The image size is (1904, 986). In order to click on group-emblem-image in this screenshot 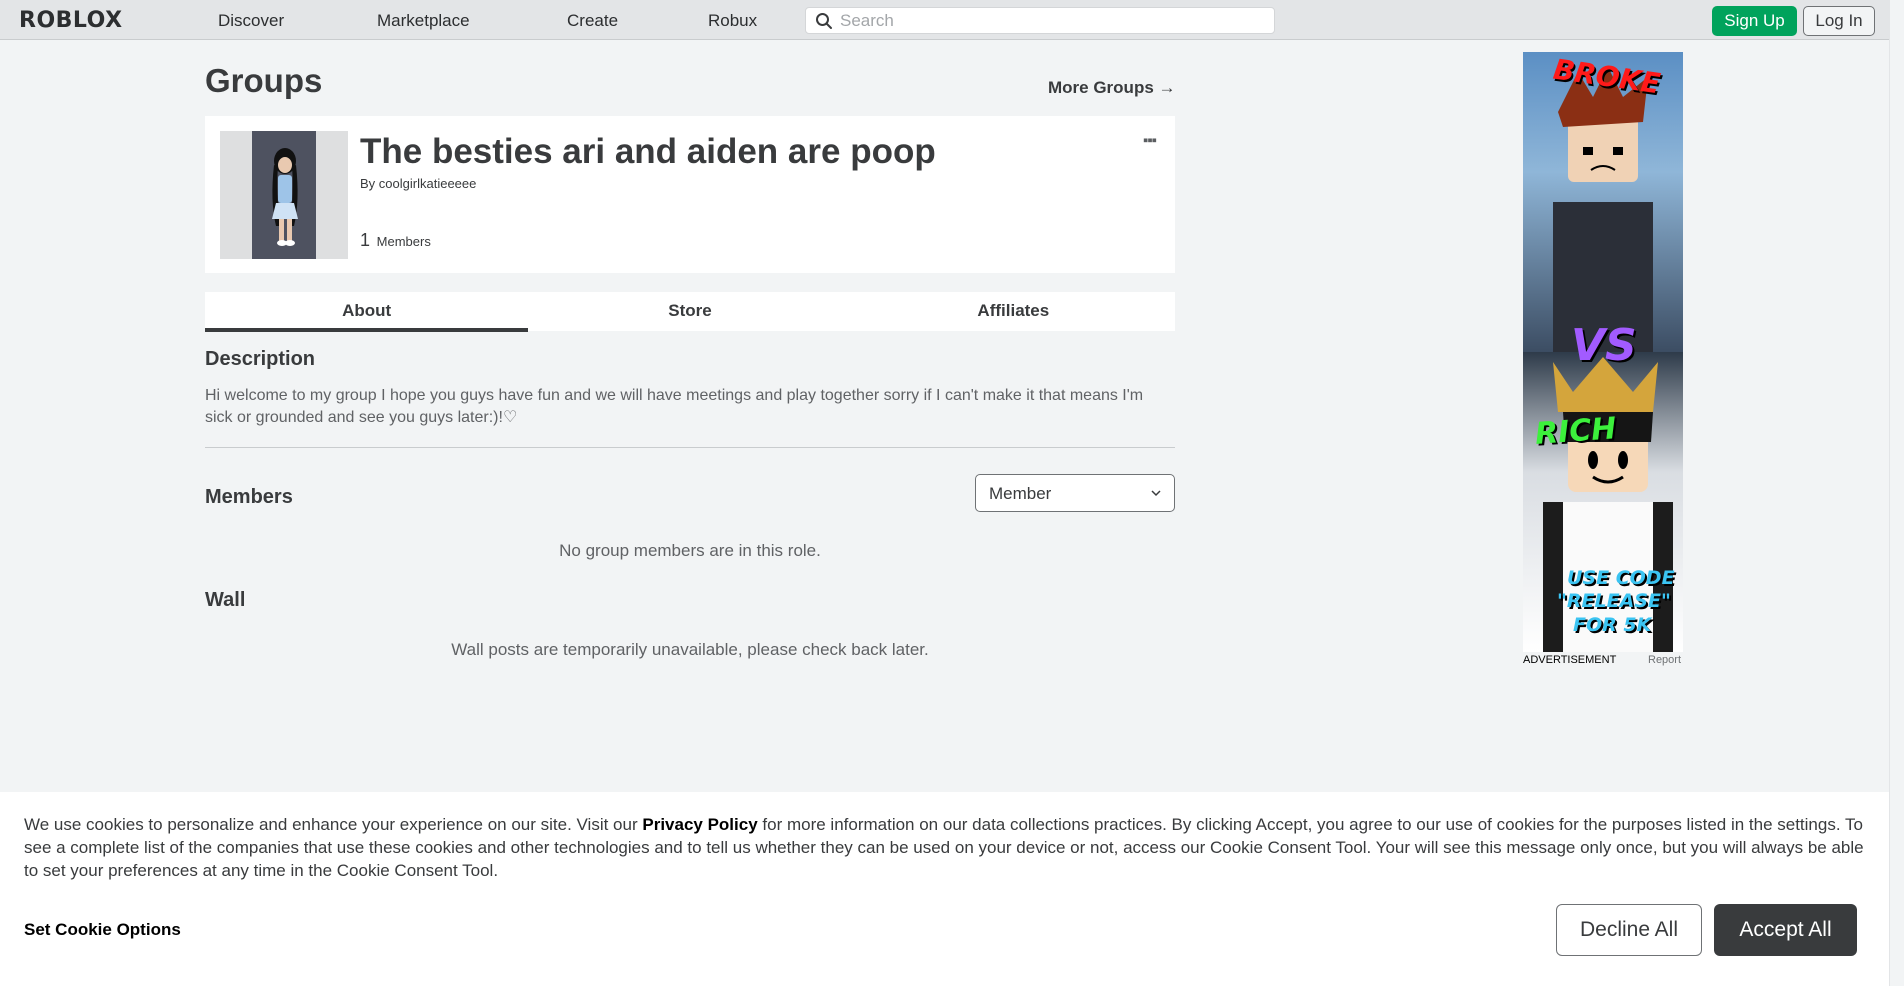, I will do `click(284, 195)`.